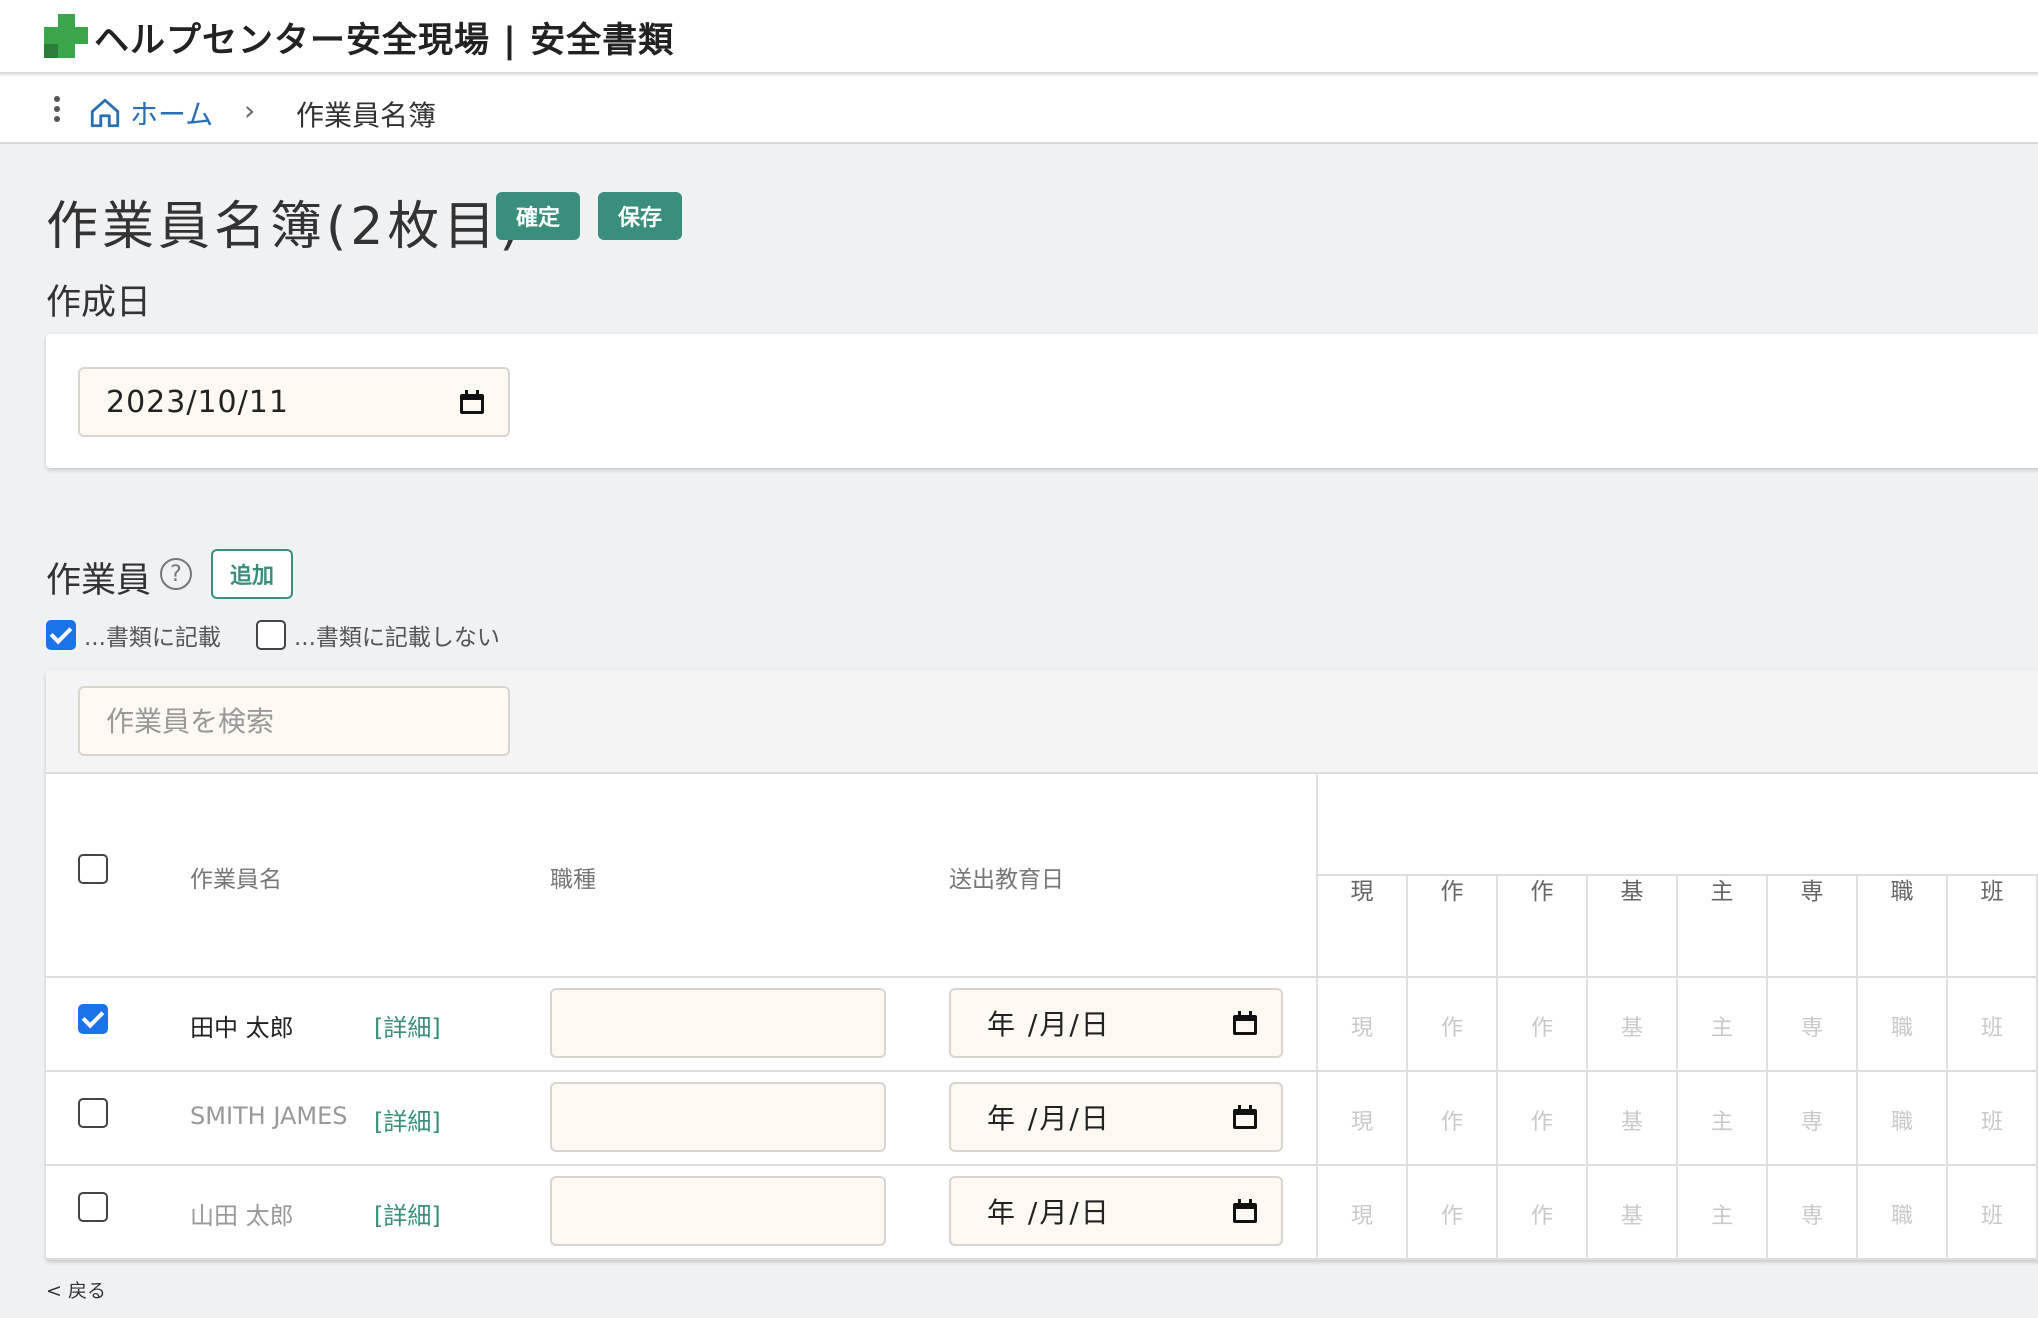 This screenshot has height=1318, width=2038. Describe the element at coordinates (294, 402) in the screenshot. I see `created-date-input: 2023/10/11` at that location.